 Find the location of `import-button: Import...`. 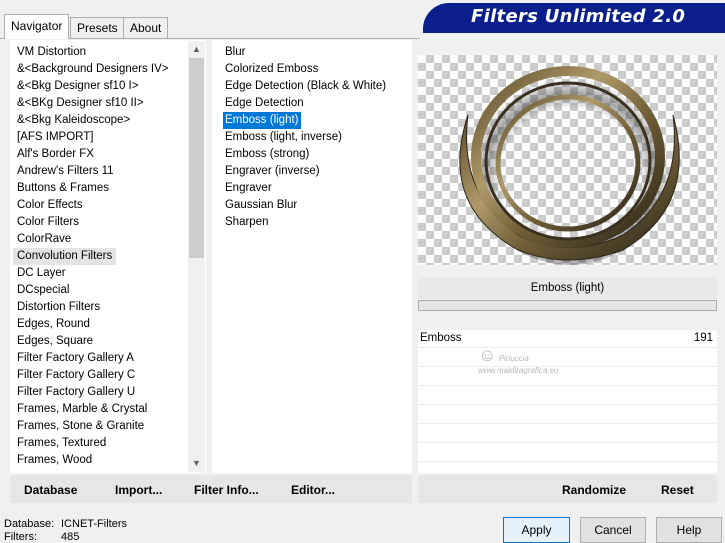

import-button: Import... is located at coordinates (138, 490).